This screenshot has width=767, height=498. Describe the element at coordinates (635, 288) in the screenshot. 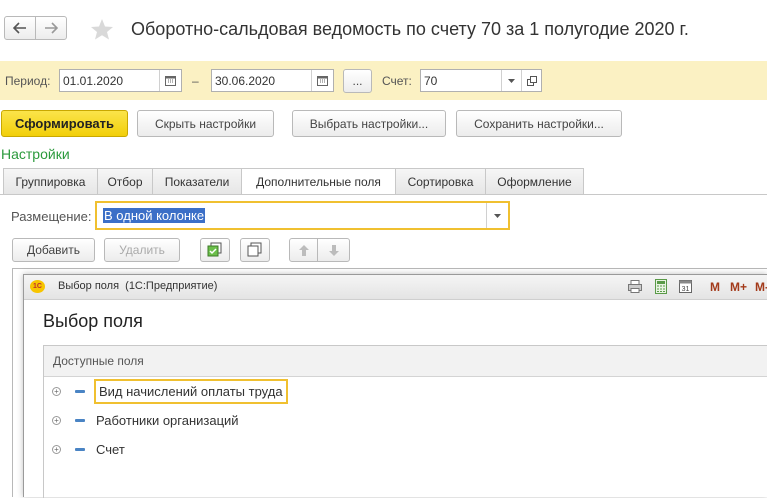

I see `print-icon` at that location.